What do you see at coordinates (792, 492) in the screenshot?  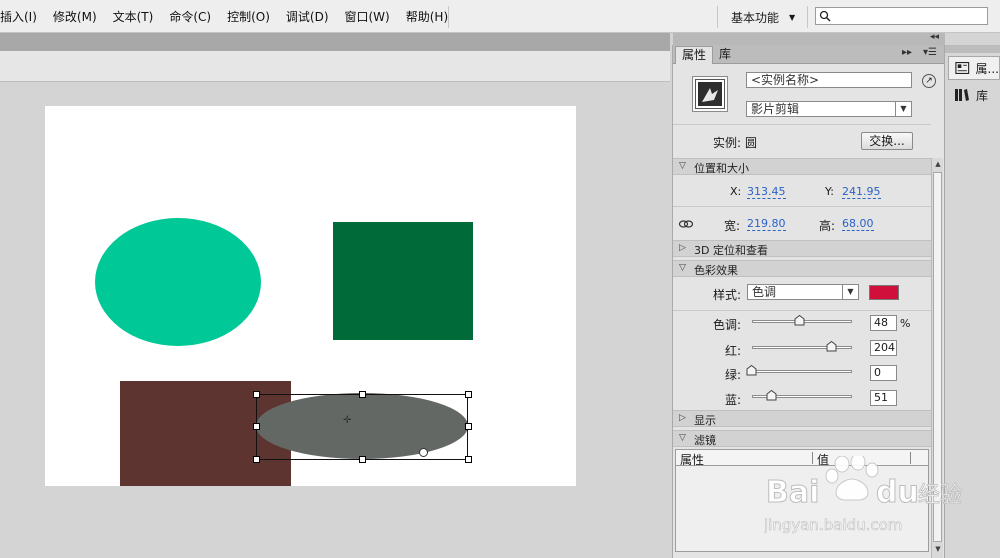 I see `svg-text: Bai` at bounding box center [792, 492].